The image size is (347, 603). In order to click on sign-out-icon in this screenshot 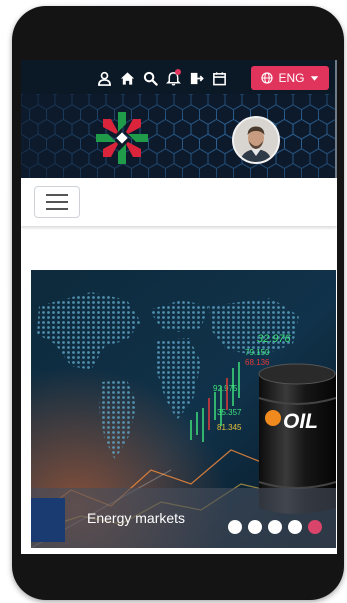, I will do `click(196, 78)`.